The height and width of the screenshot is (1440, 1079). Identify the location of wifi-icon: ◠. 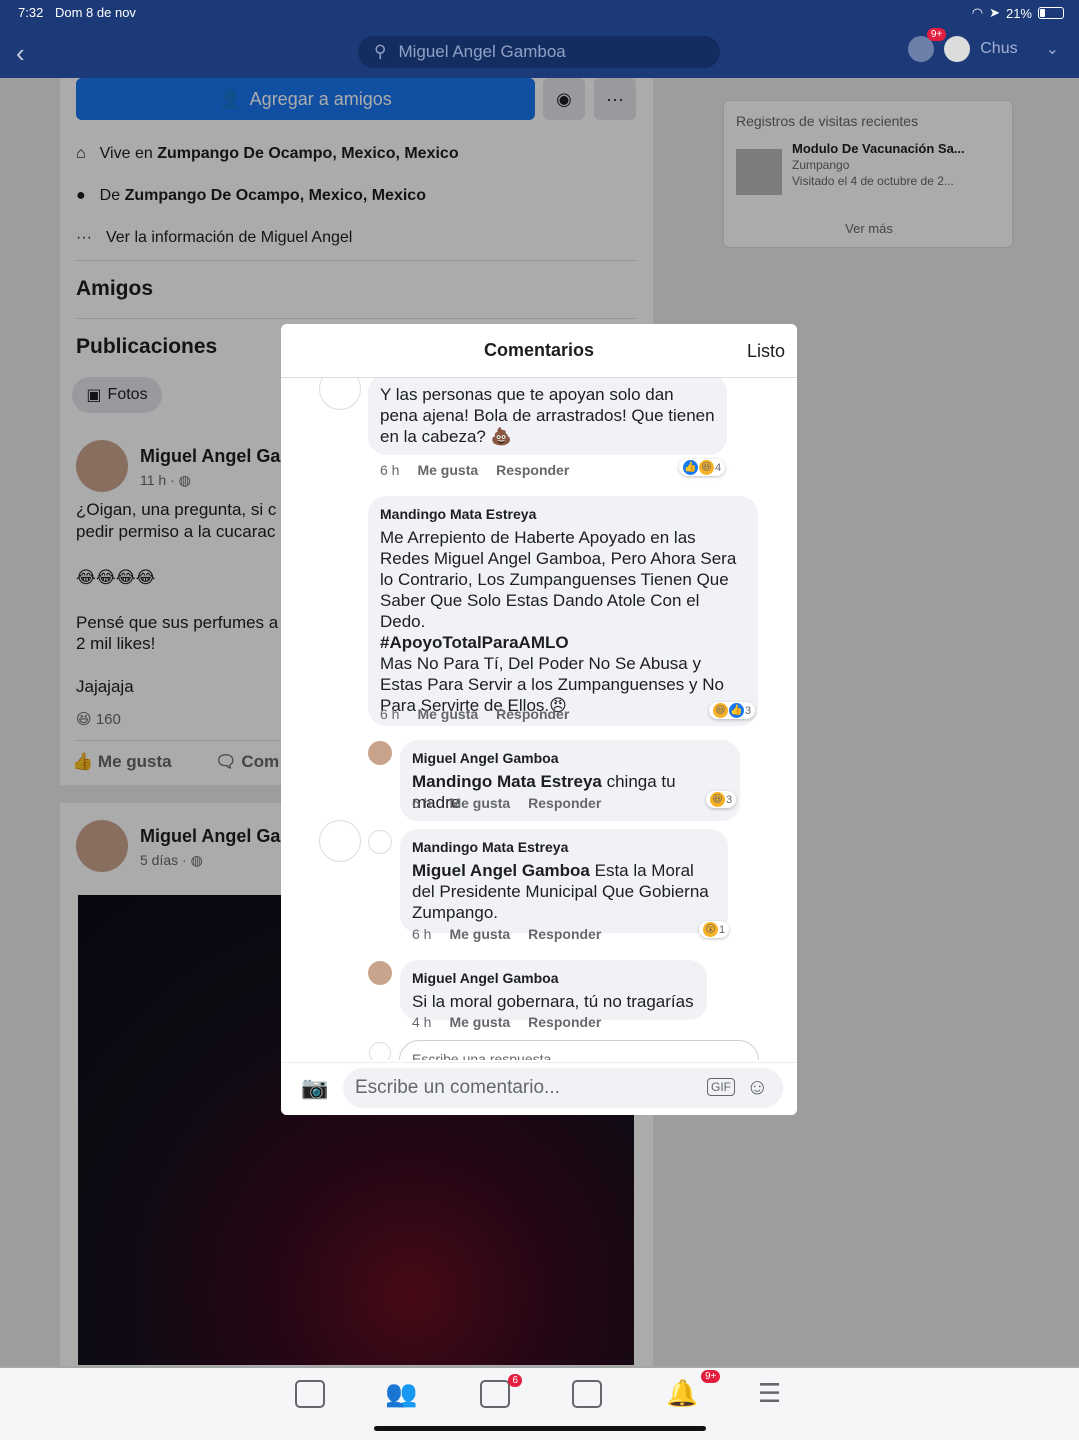
(977, 12).